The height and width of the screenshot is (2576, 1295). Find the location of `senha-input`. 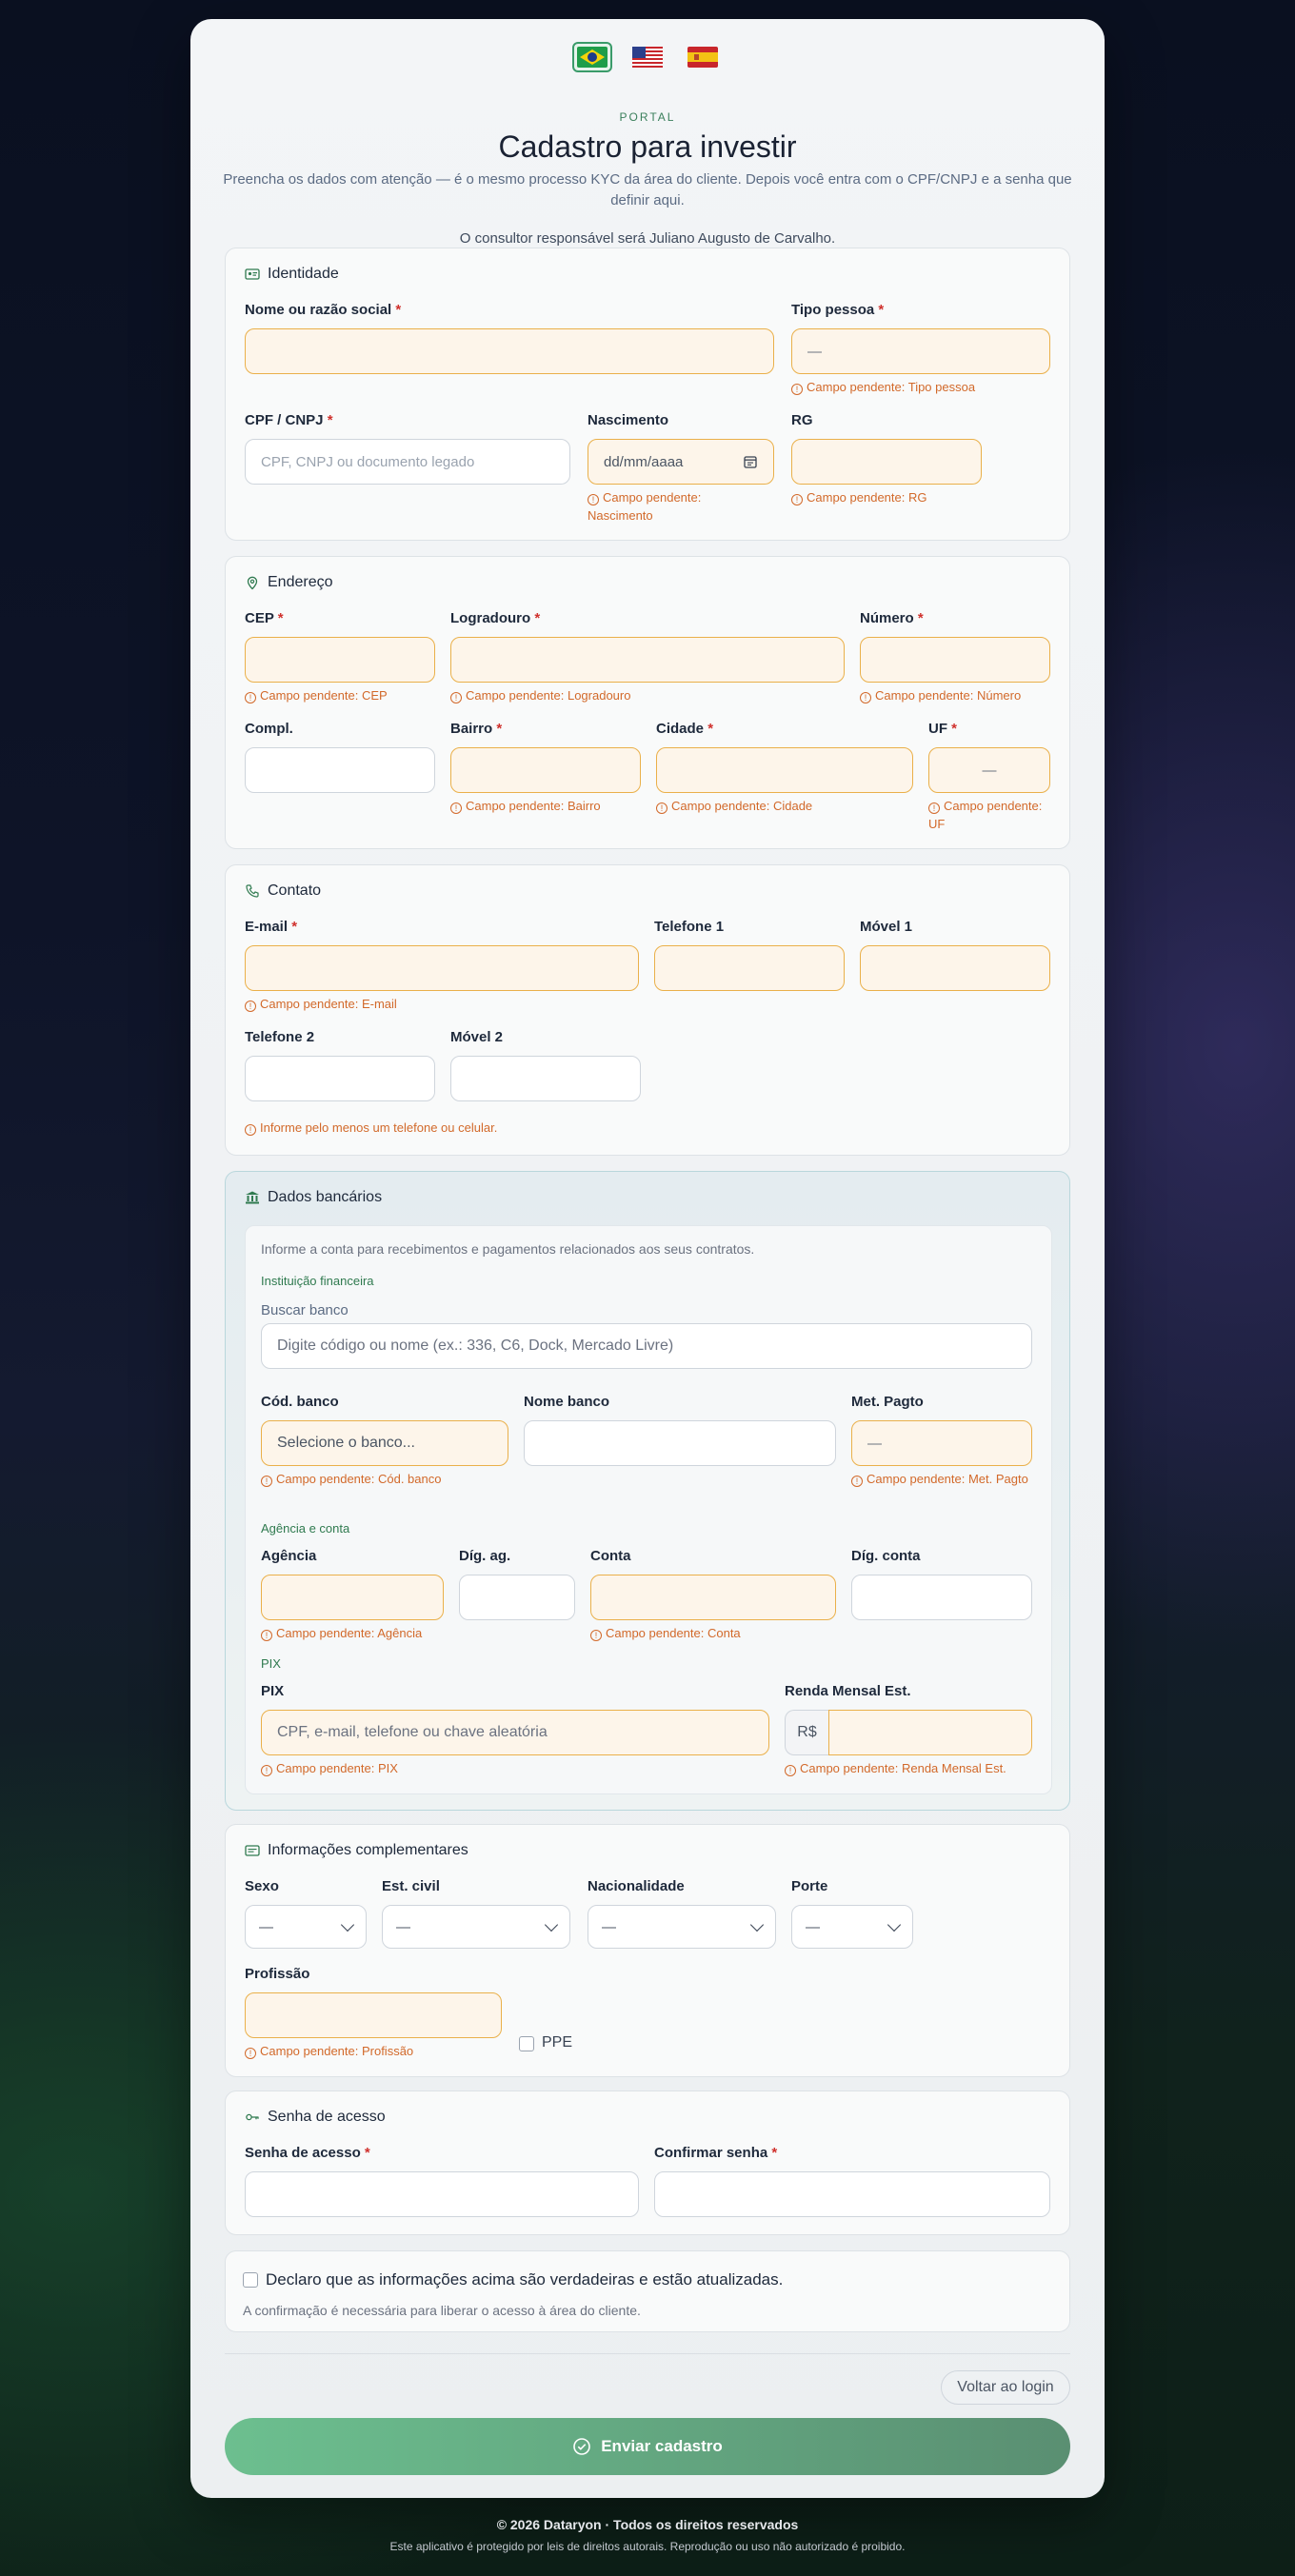

senha-input is located at coordinates (442, 2194).